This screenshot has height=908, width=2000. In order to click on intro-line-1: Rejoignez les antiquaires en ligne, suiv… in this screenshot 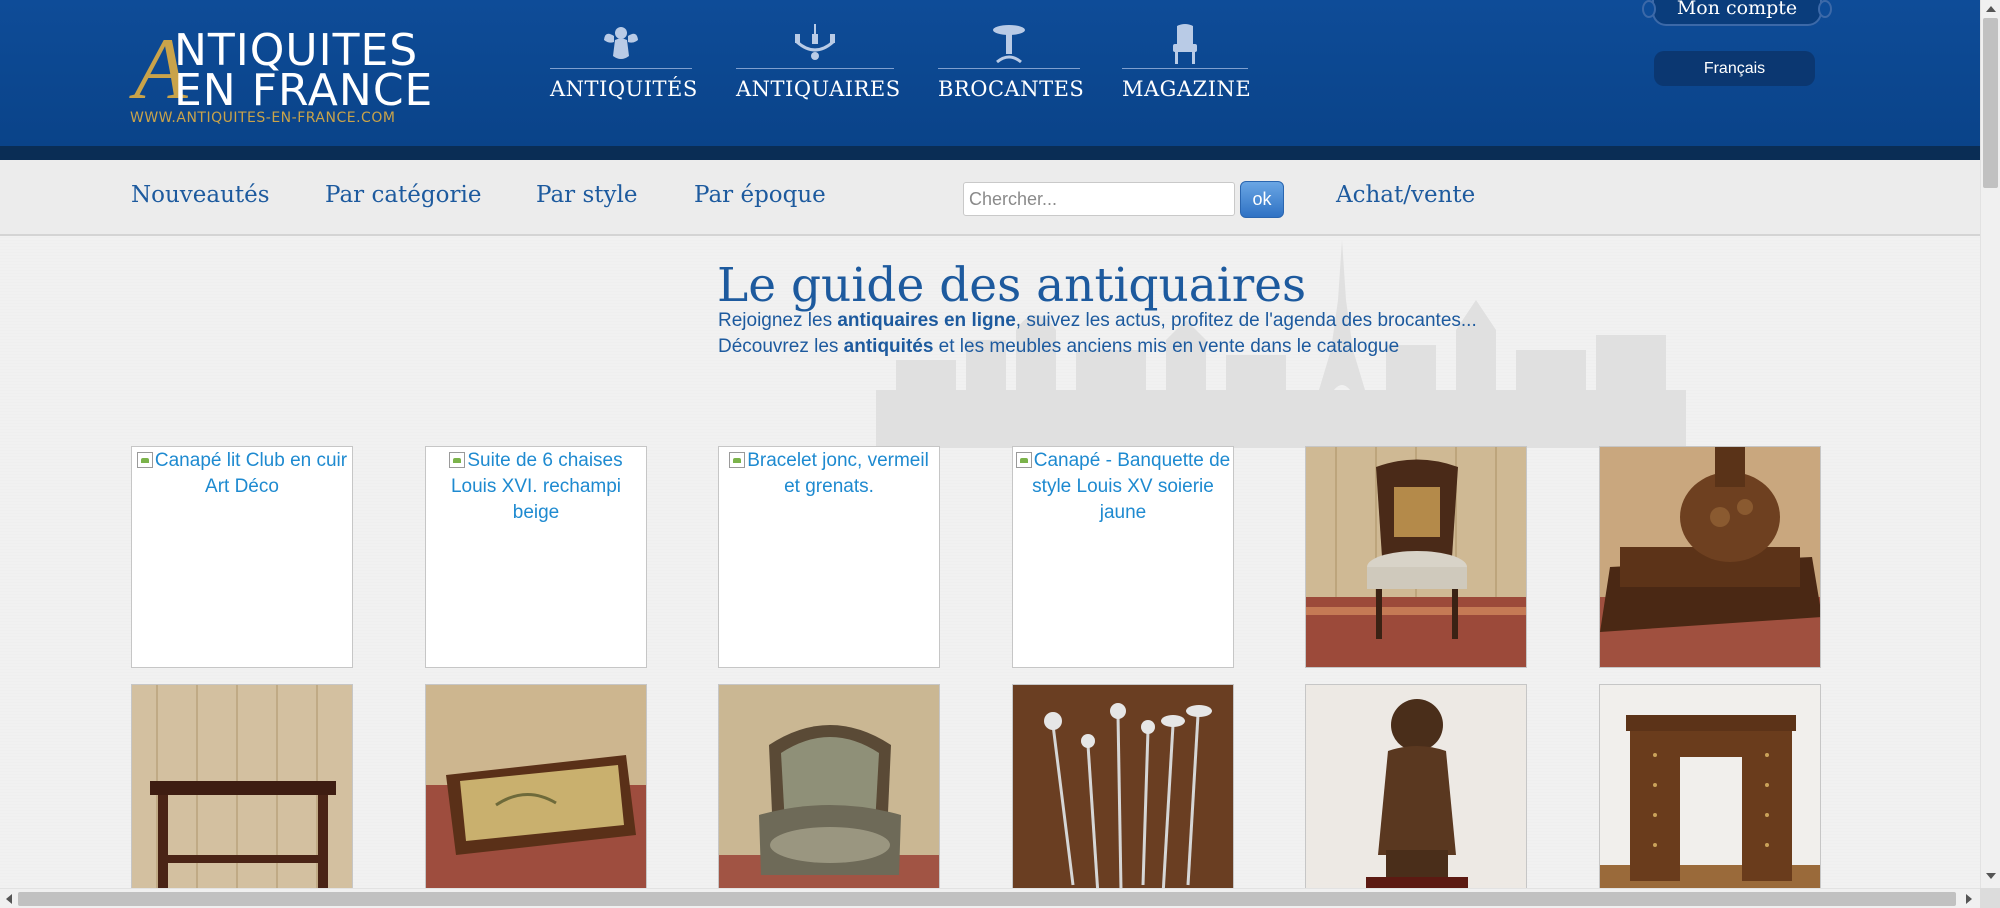, I will do `click(1097, 321)`.